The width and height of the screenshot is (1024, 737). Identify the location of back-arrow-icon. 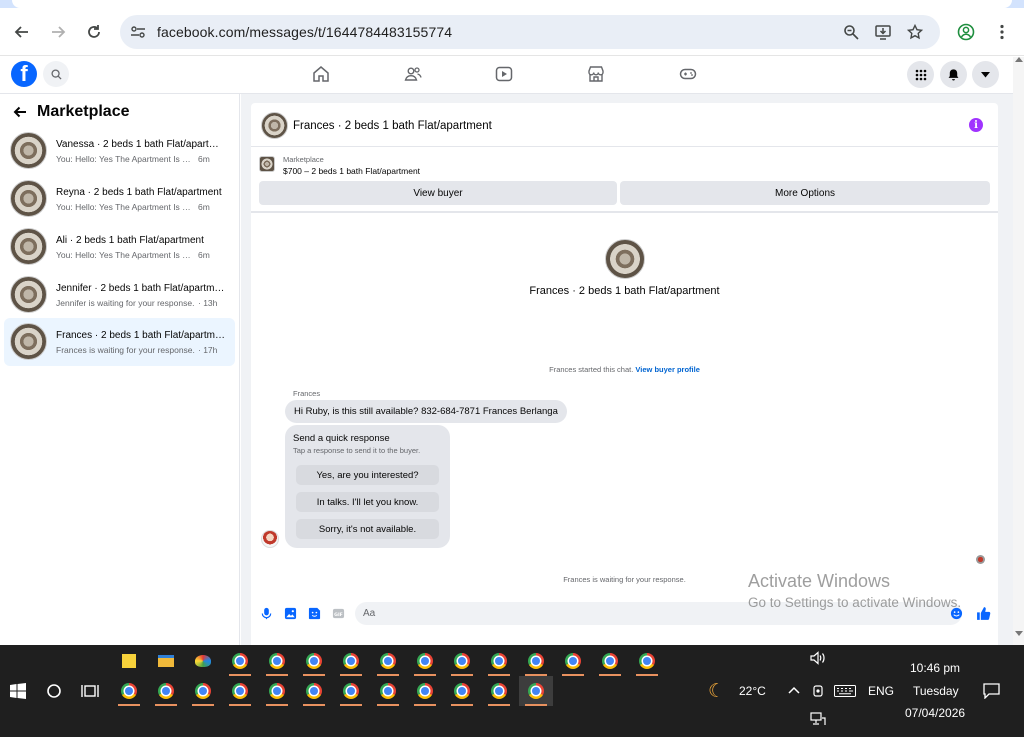
(20, 112).